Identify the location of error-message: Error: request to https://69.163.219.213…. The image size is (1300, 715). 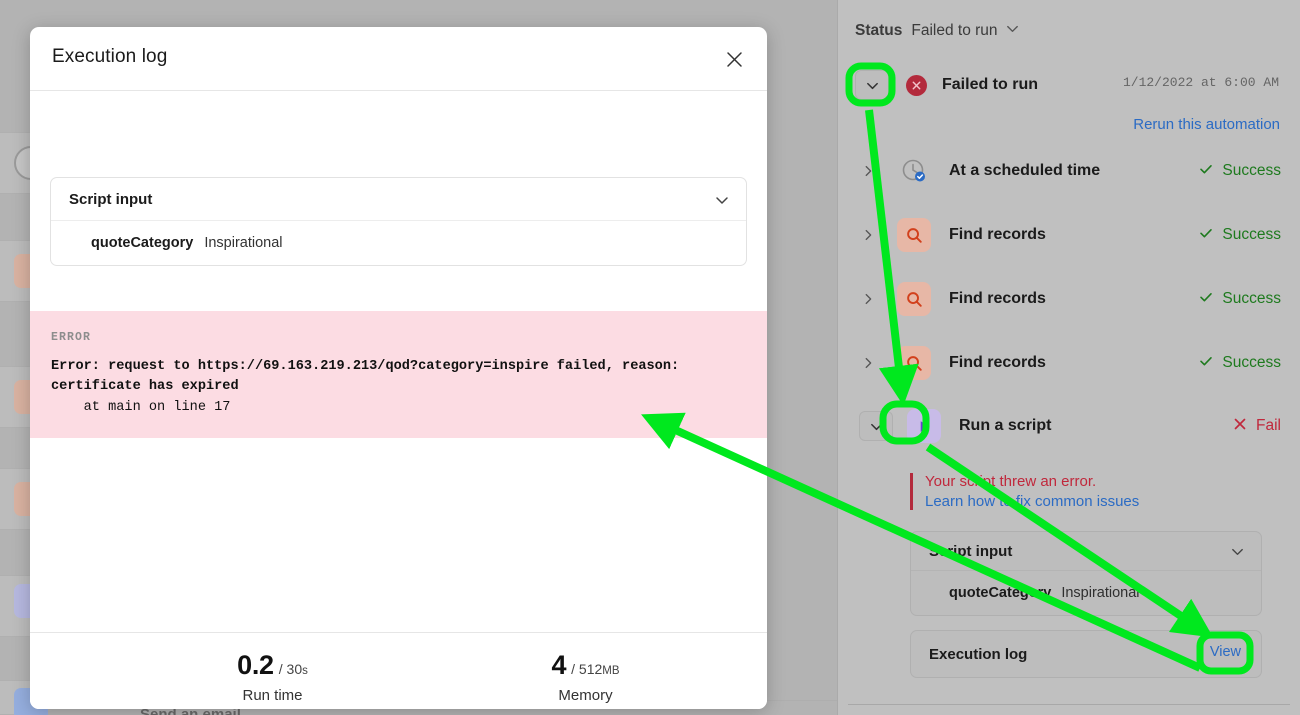
(369, 376).